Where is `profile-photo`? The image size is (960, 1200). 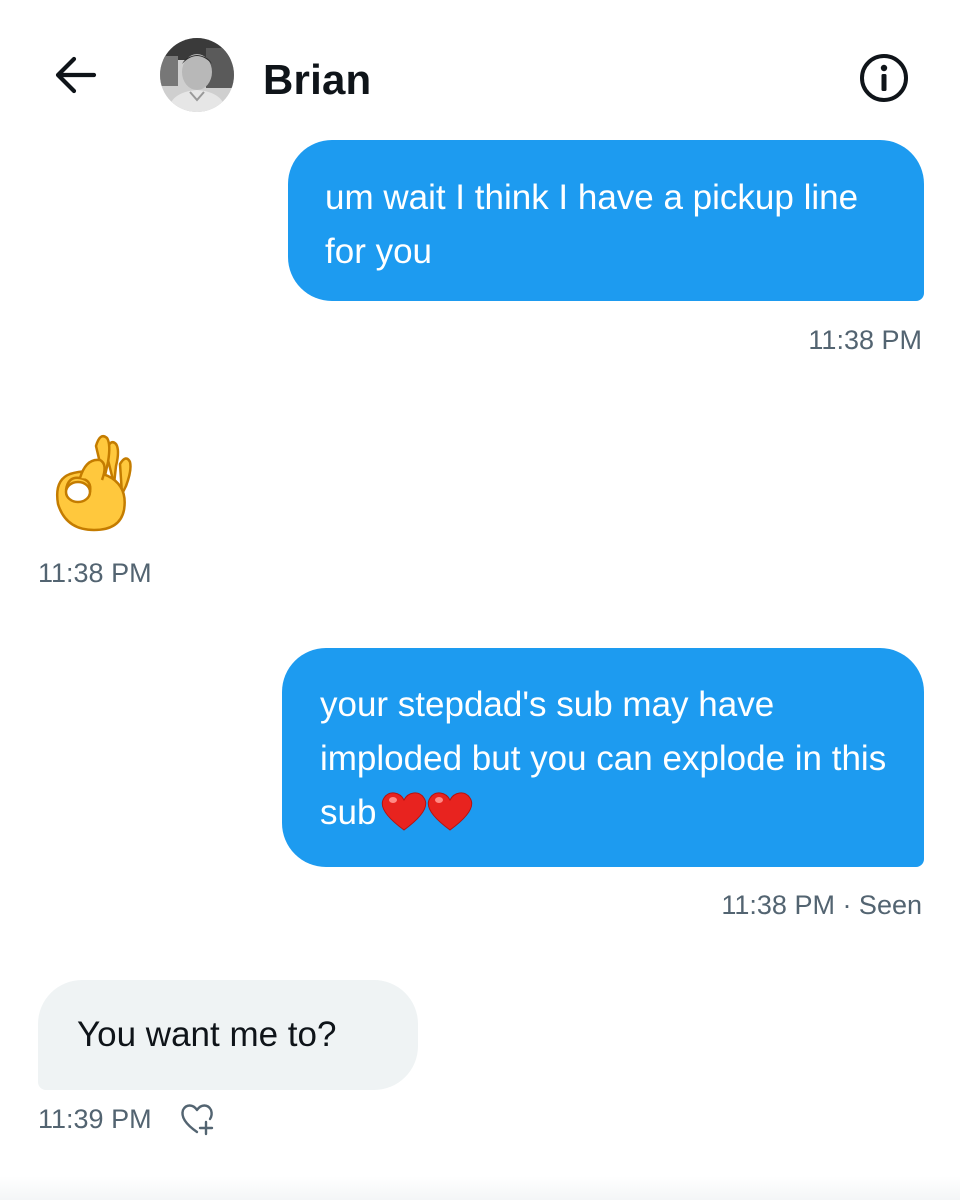
profile-photo is located at coordinates (197, 75).